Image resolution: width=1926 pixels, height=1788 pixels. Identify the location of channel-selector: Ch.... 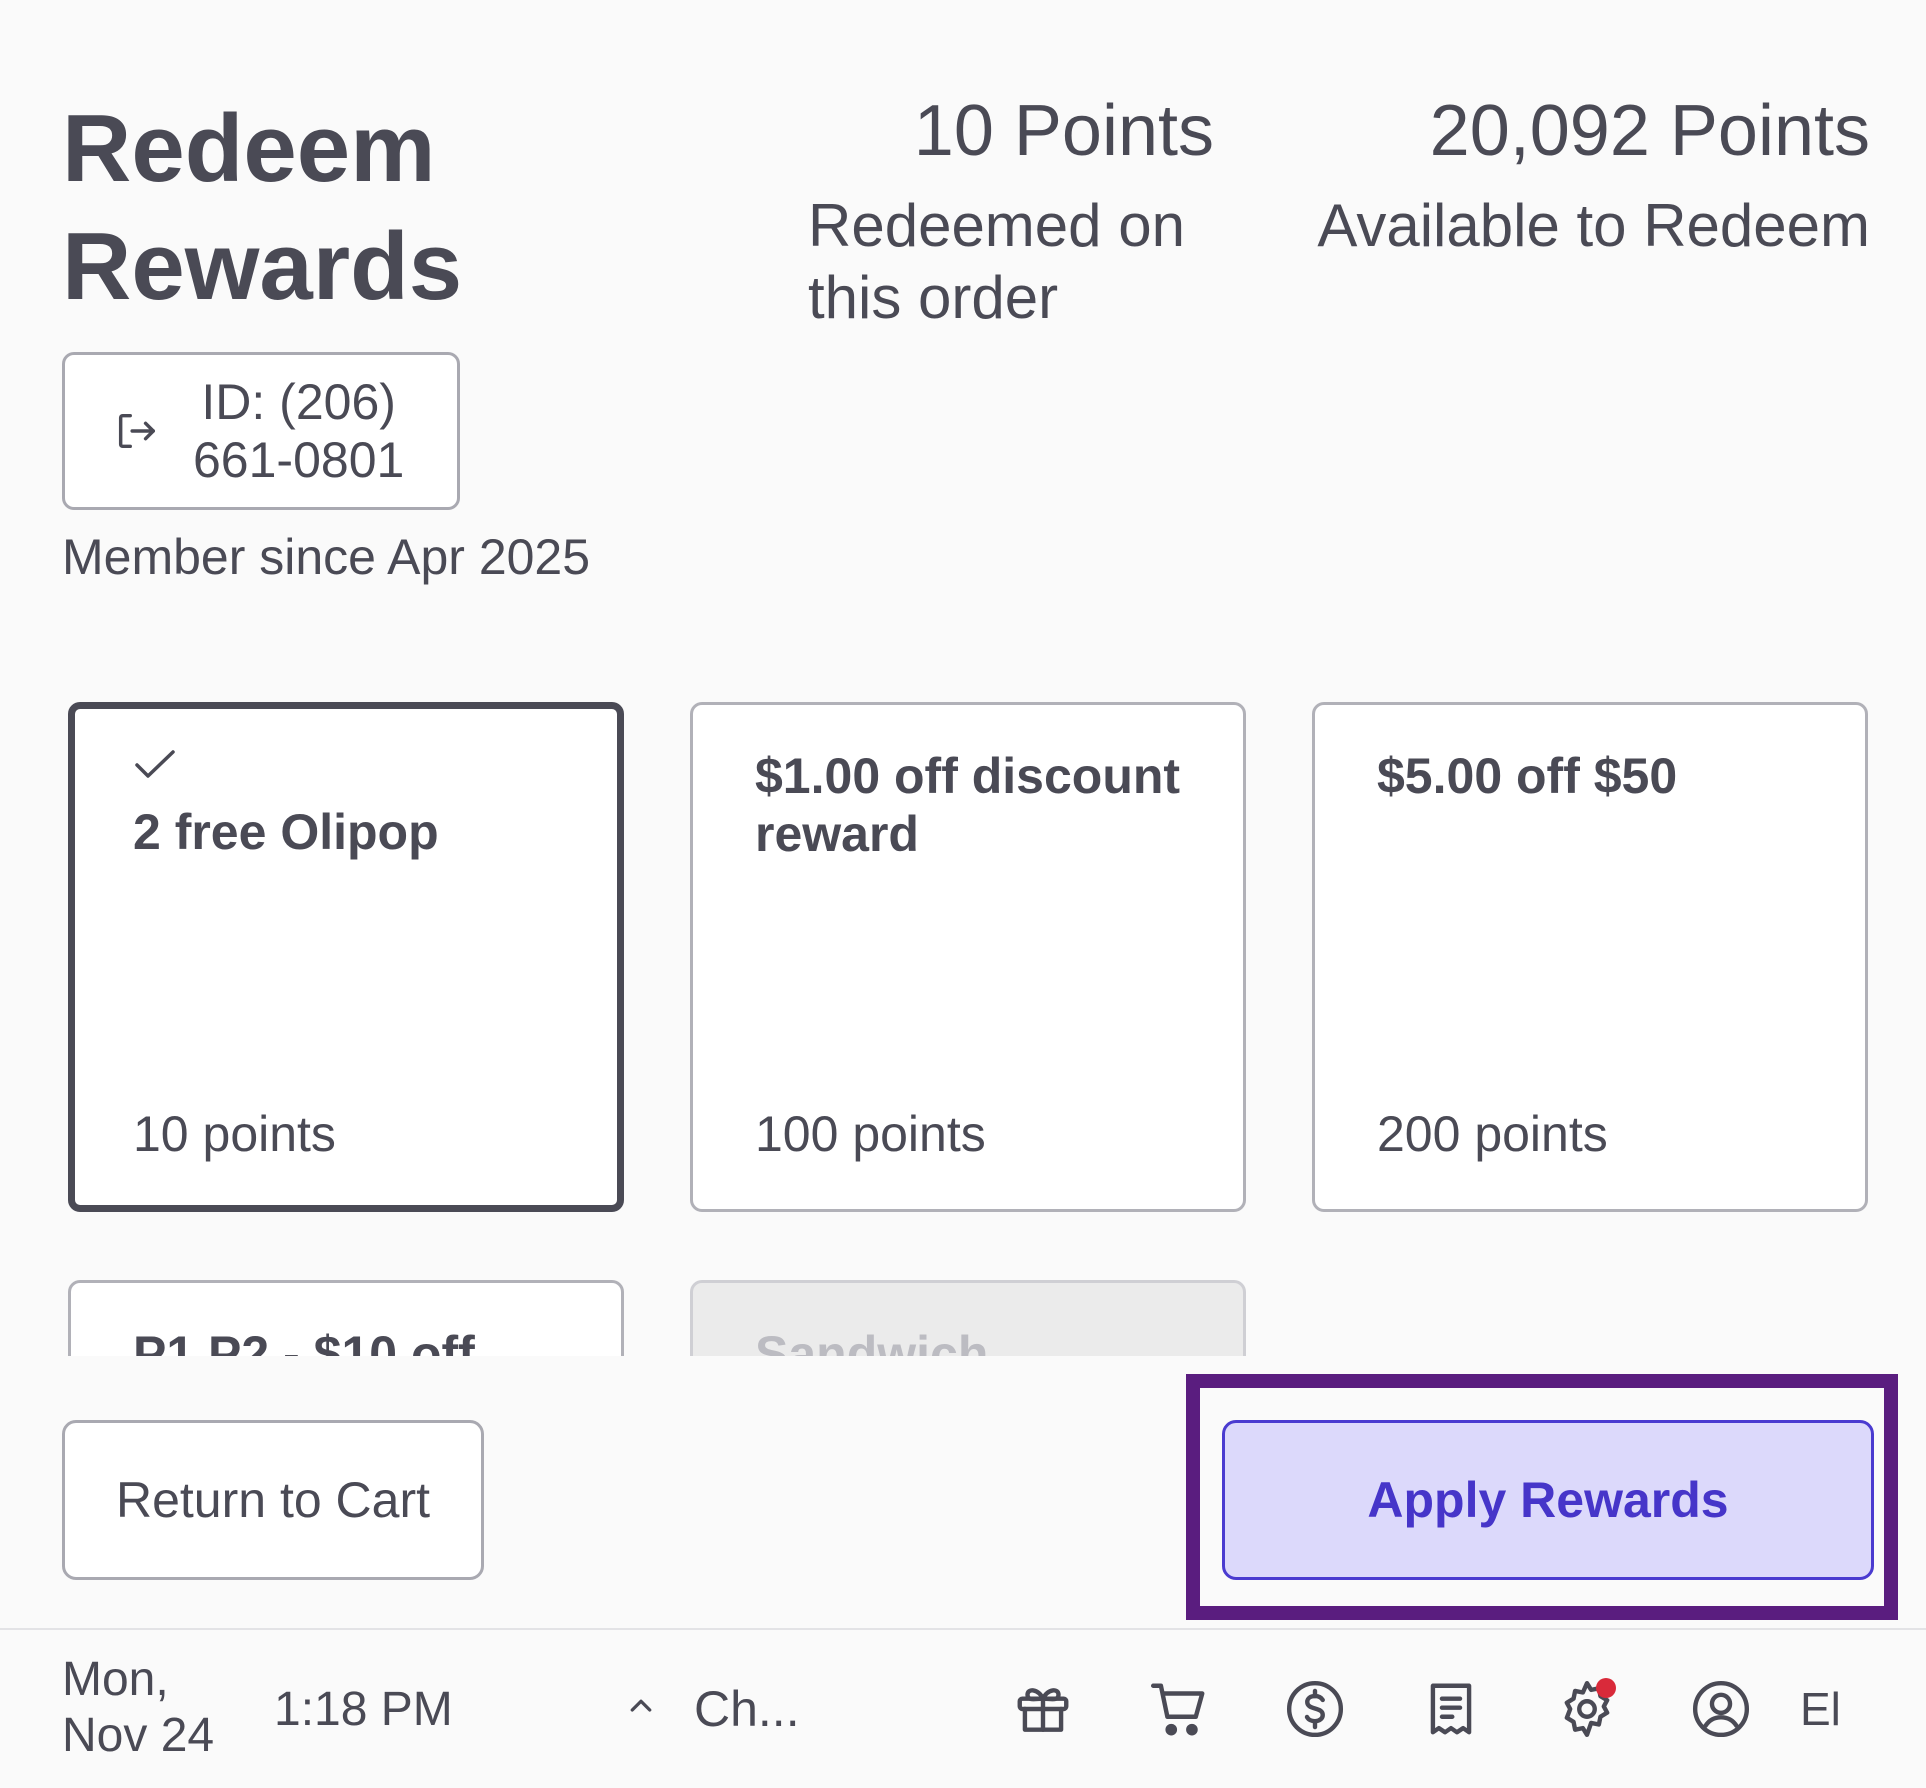
(747, 1709).